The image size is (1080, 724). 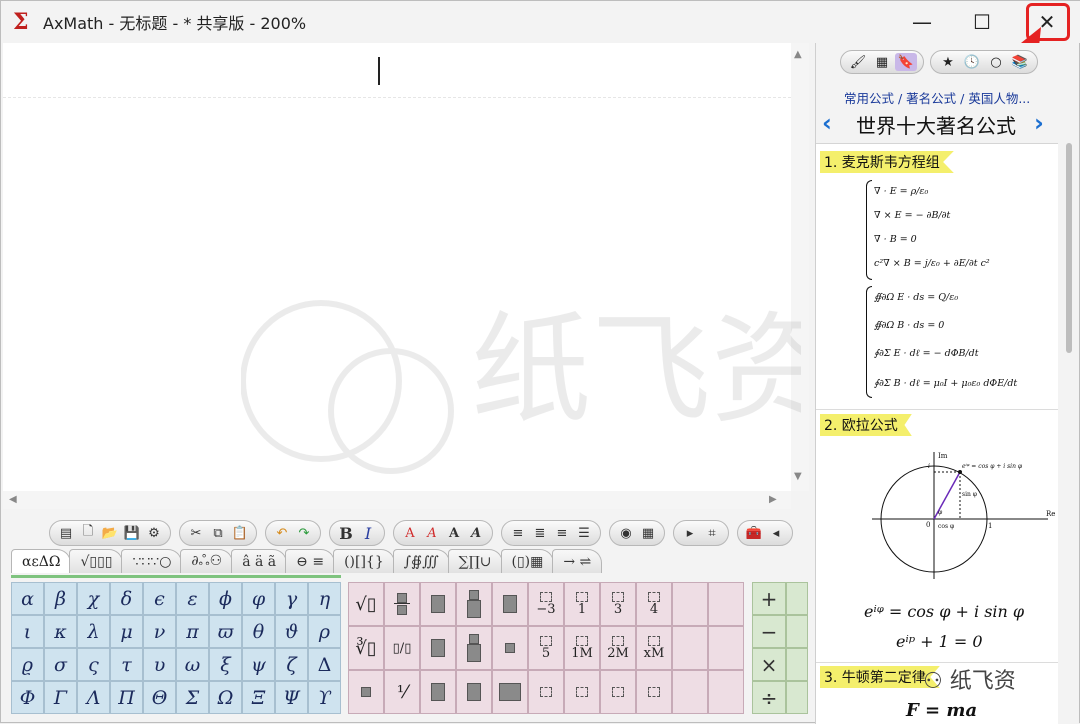 I want to click on grid-palette-icon: ▦, so click(x=882, y=62).